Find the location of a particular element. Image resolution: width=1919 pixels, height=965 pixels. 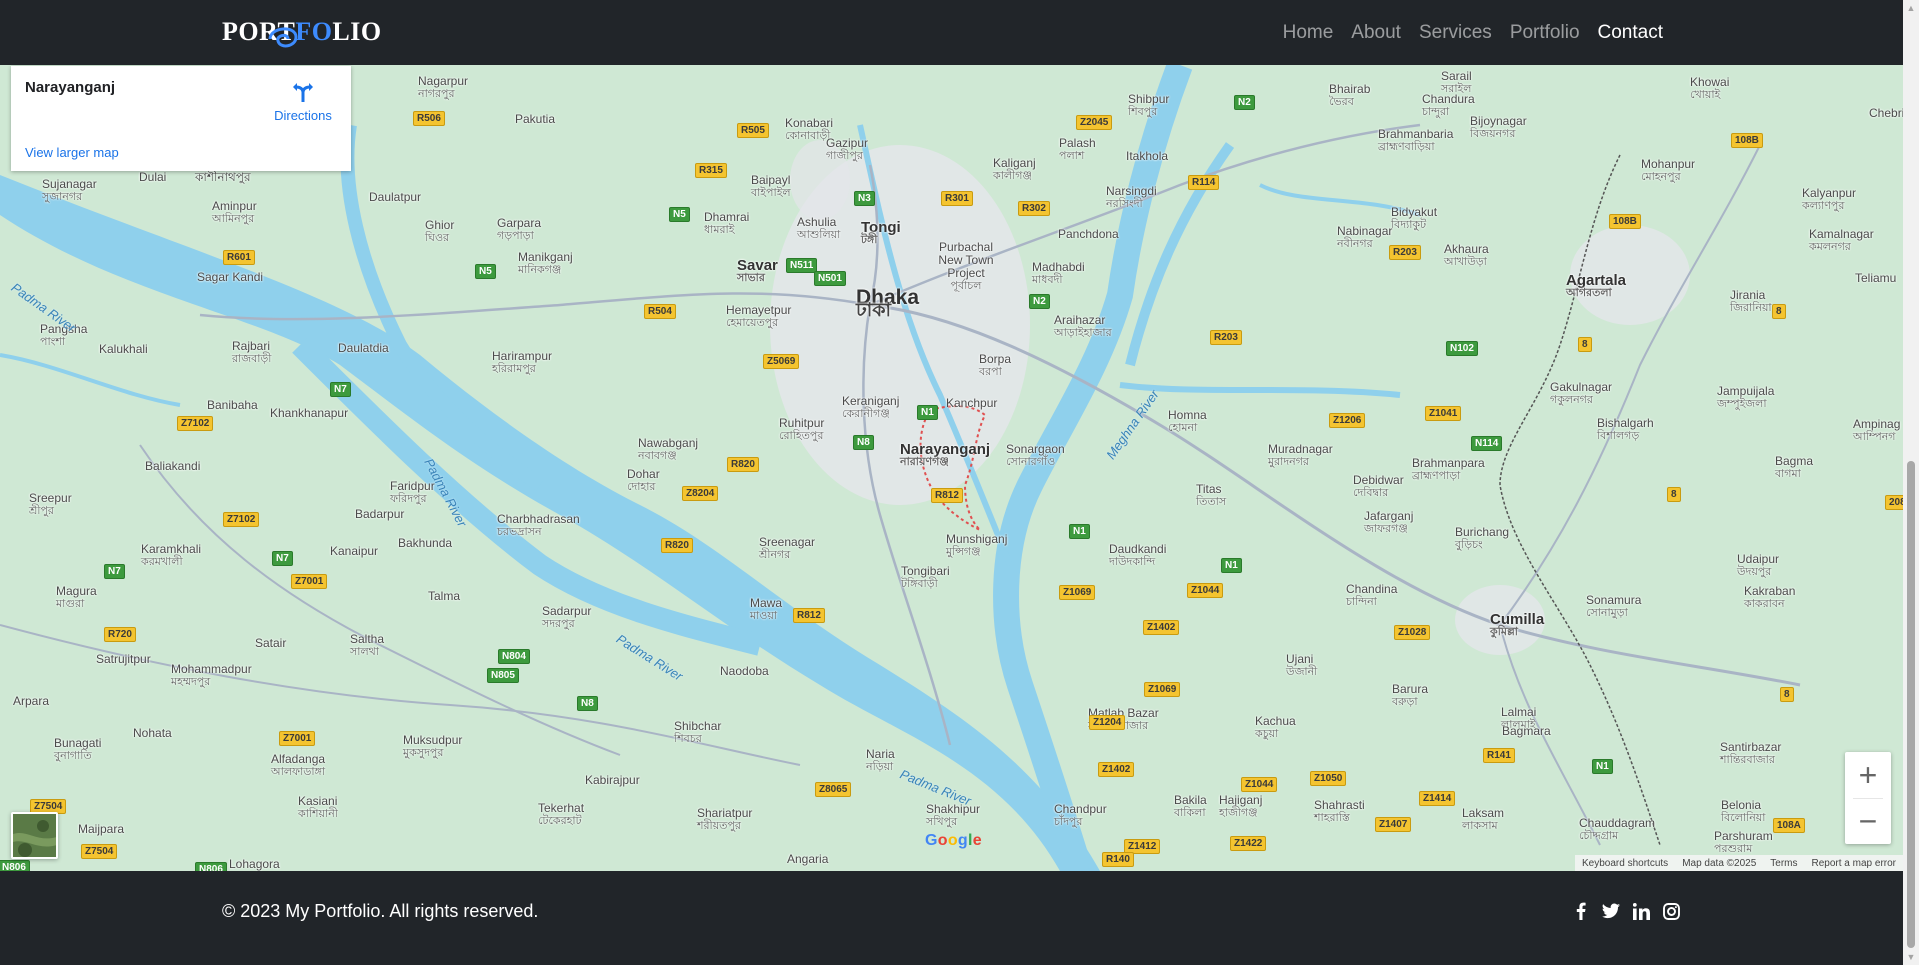

scroll-down-arrow-icon: ▼ is located at coordinates (1911, 957).